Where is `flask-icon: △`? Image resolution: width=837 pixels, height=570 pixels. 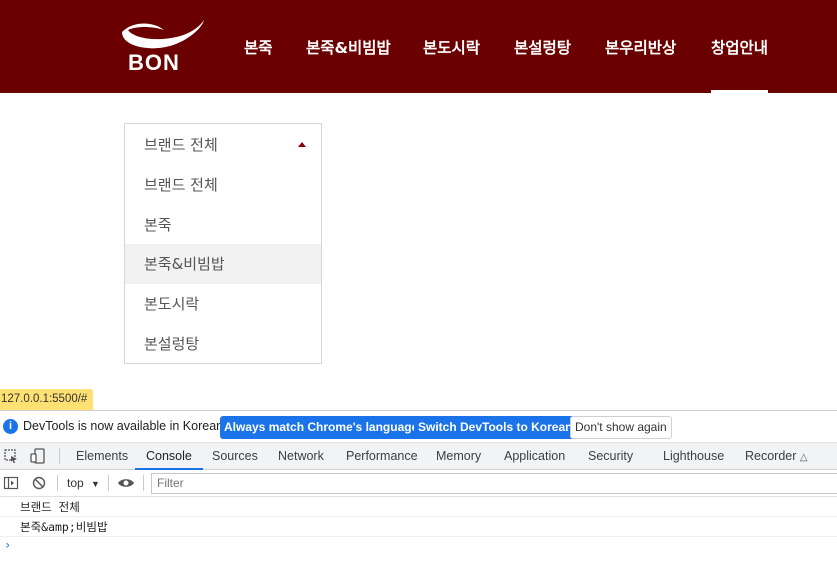 flask-icon: △ is located at coordinates (803, 457).